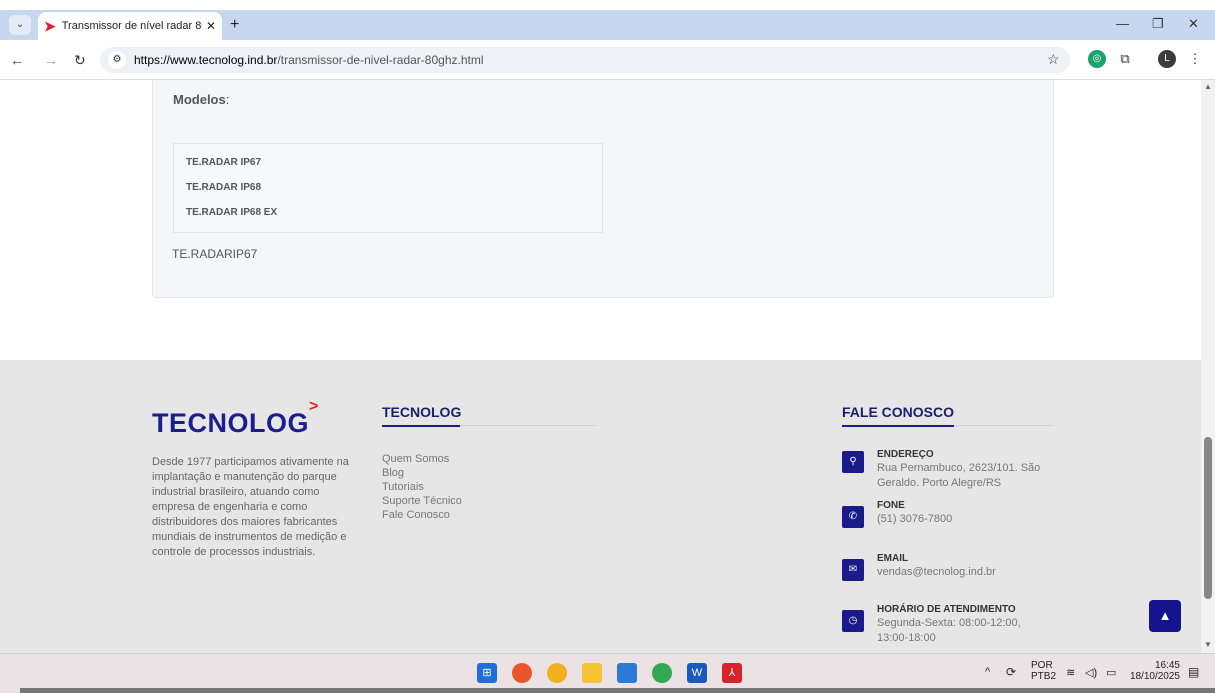  Describe the element at coordinates (592, 673) in the screenshot. I see `file-explorer-icon` at that location.